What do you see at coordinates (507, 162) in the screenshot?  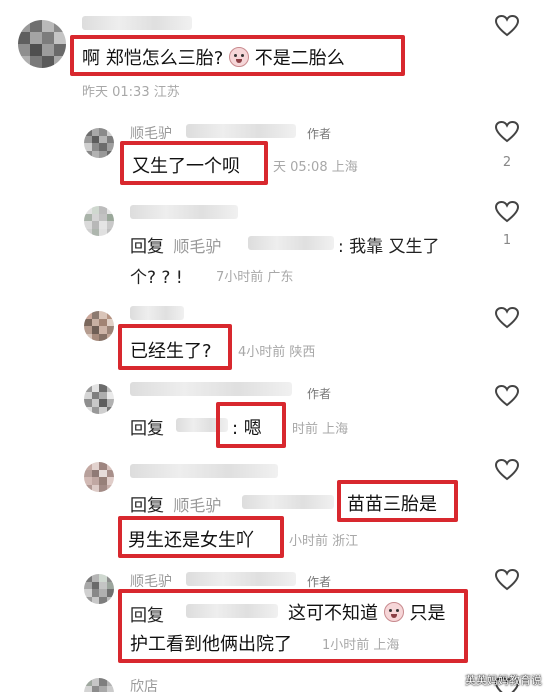 I see `like-count: 2` at bounding box center [507, 162].